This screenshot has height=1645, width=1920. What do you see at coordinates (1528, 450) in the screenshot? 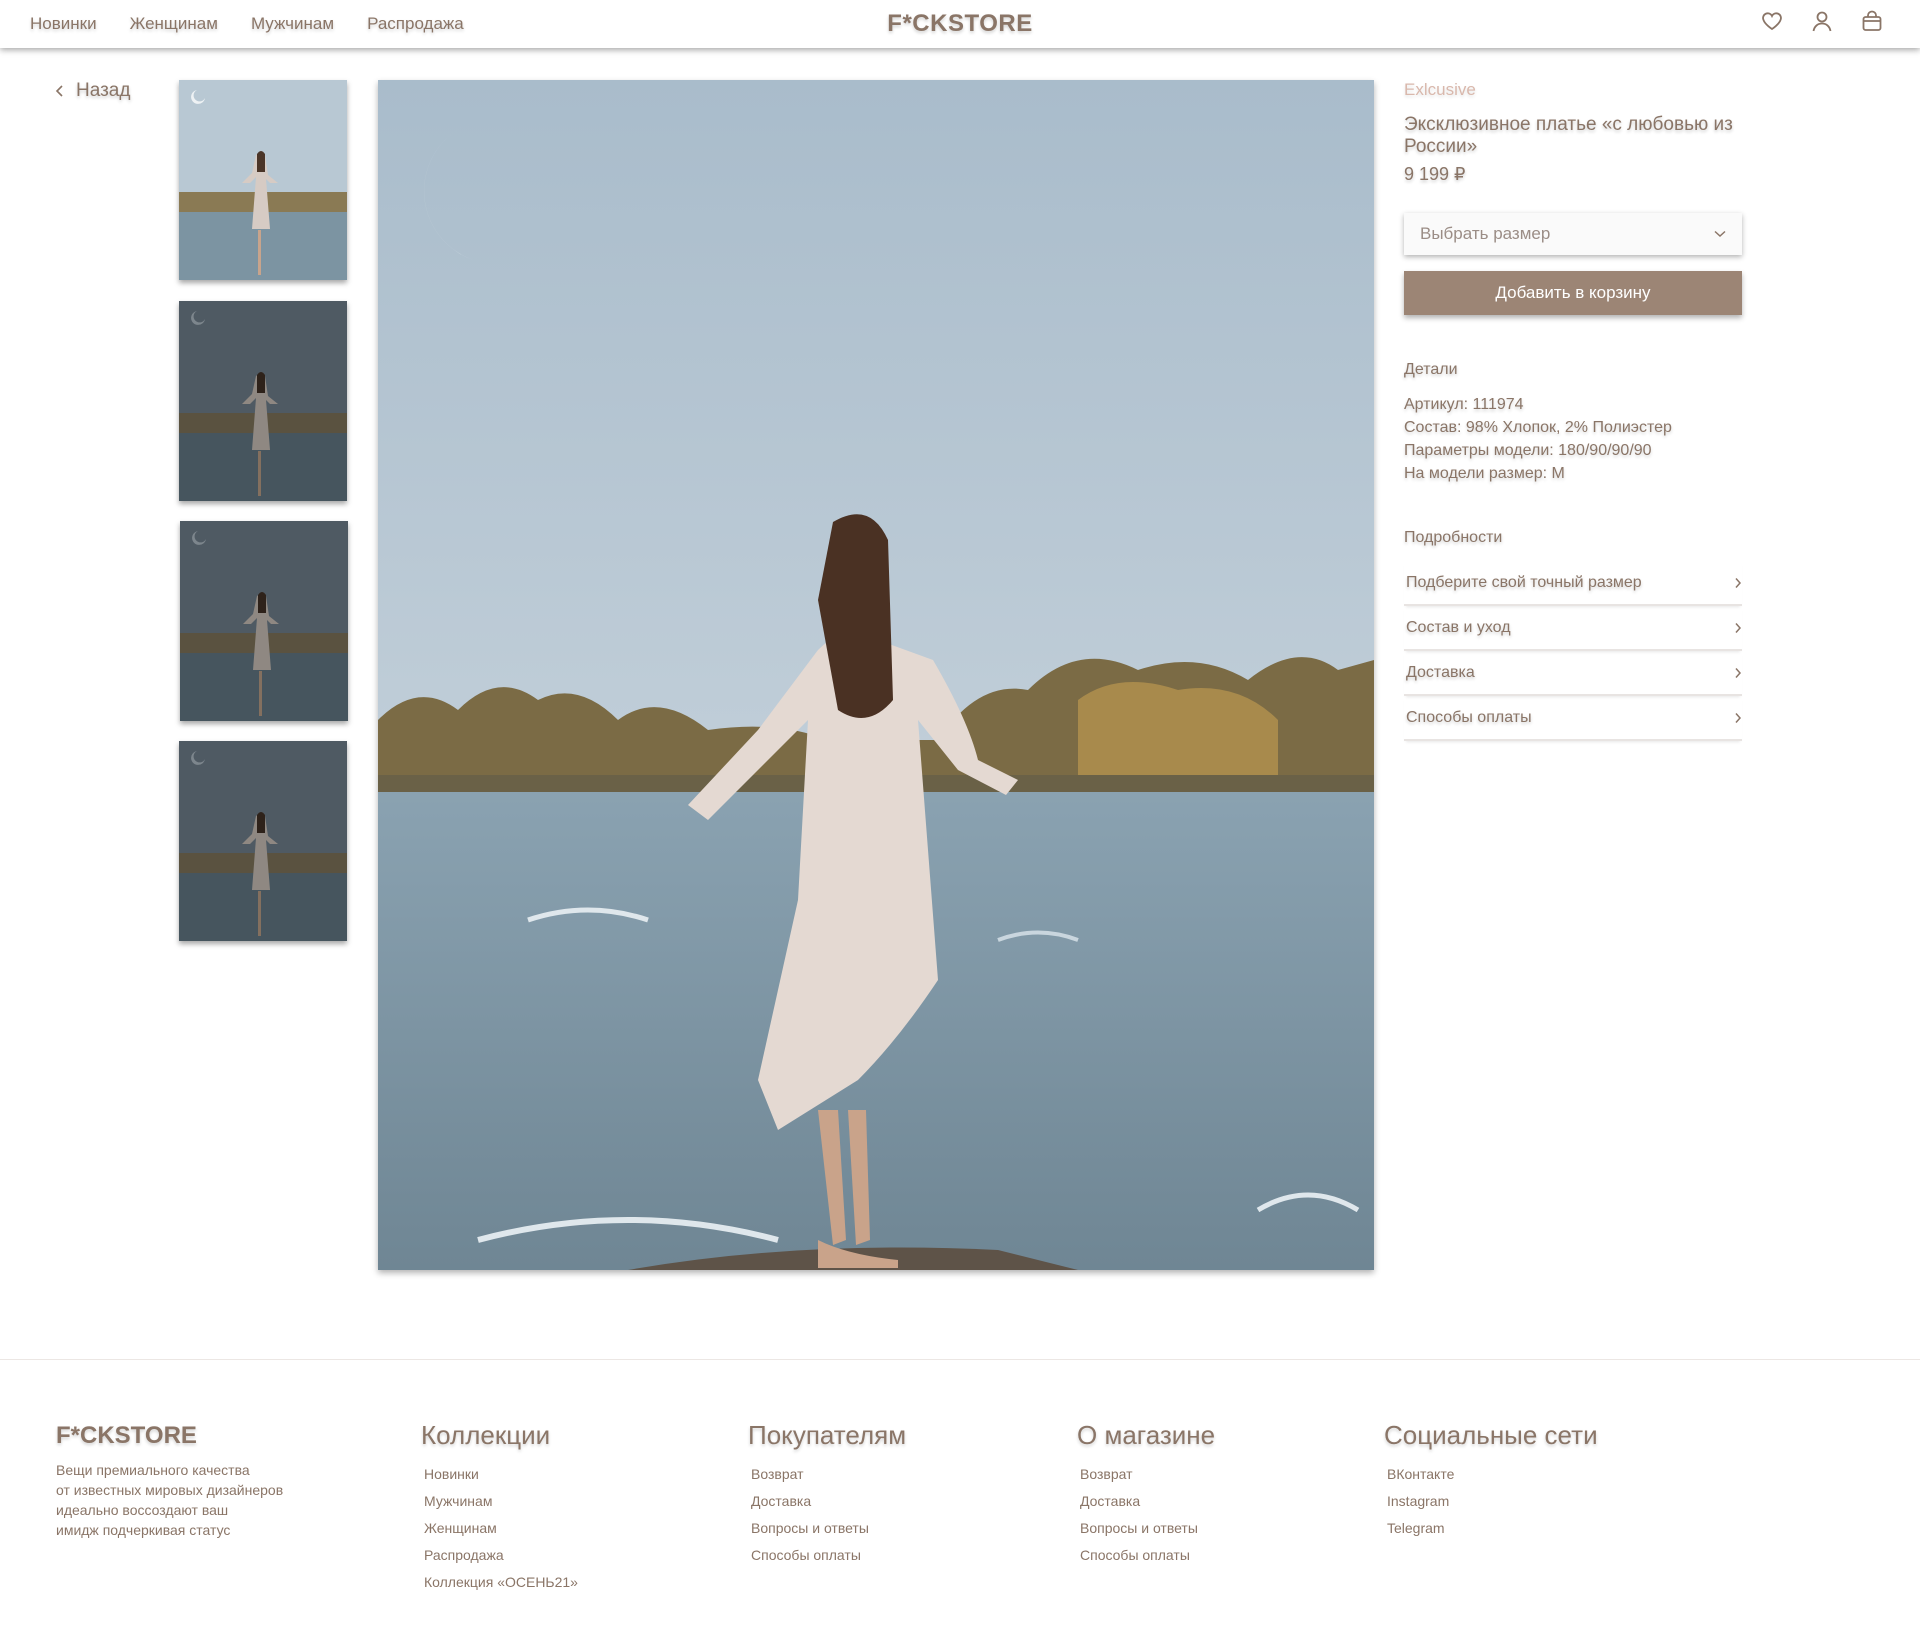
I see `detail-model-params: Параметры модели: 180/90/90/90` at bounding box center [1528, 450].